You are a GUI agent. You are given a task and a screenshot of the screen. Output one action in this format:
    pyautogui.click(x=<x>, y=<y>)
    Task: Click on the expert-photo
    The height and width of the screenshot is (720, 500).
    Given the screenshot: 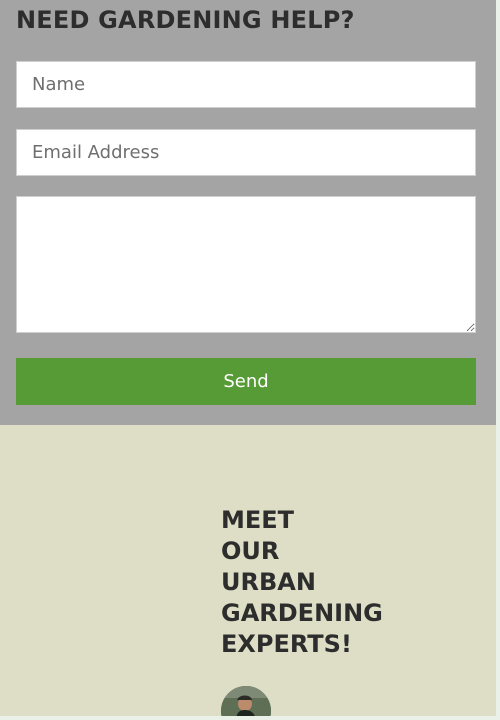 What is the action you would take?
    pyautogui.click(x=246, y=701)
    